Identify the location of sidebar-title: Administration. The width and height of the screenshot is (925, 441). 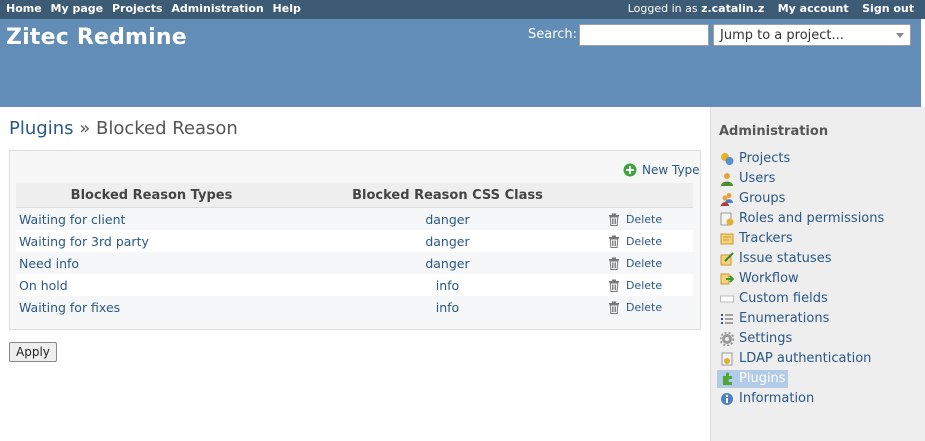
(774, 131).